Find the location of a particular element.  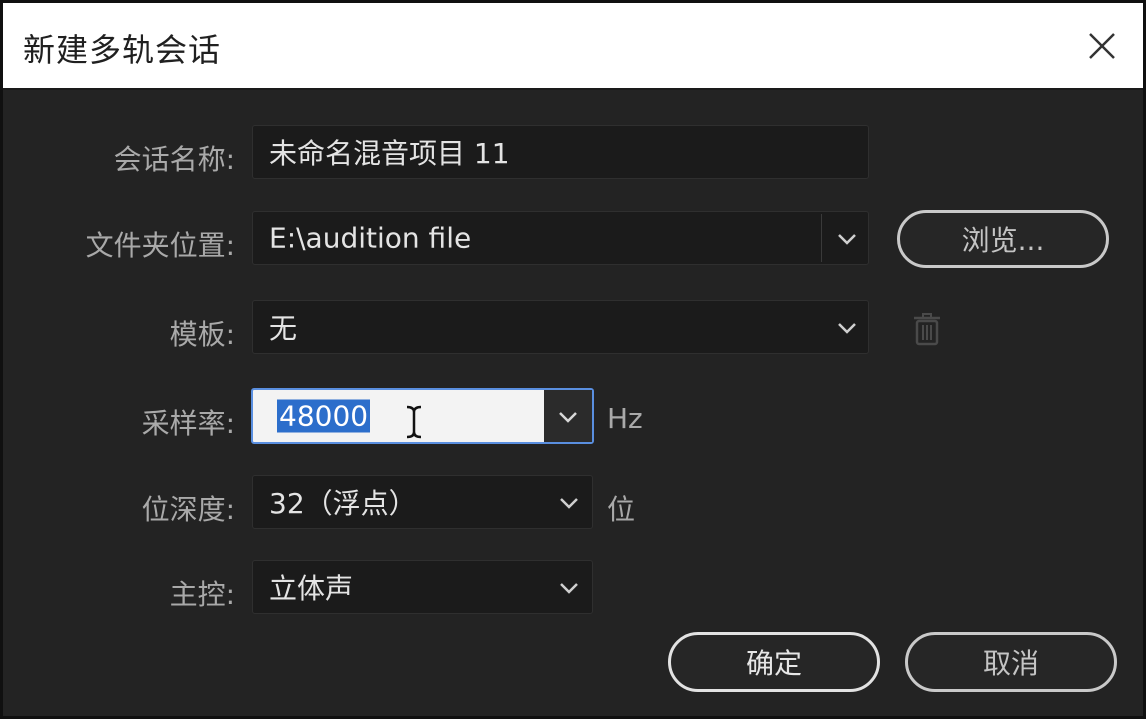

bit-depth-unit: 位 is located at coordinates (621, 509).